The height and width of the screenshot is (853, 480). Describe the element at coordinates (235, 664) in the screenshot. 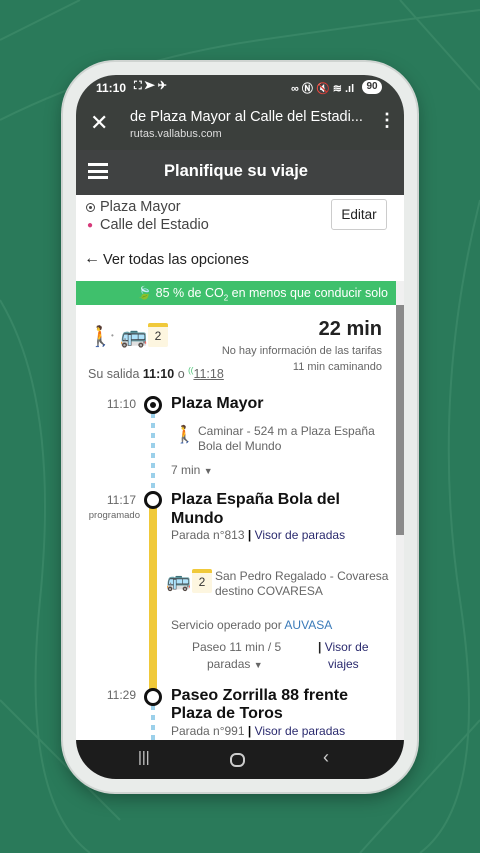

I see `ride-stops-toggle: paradas ▼` at that location.